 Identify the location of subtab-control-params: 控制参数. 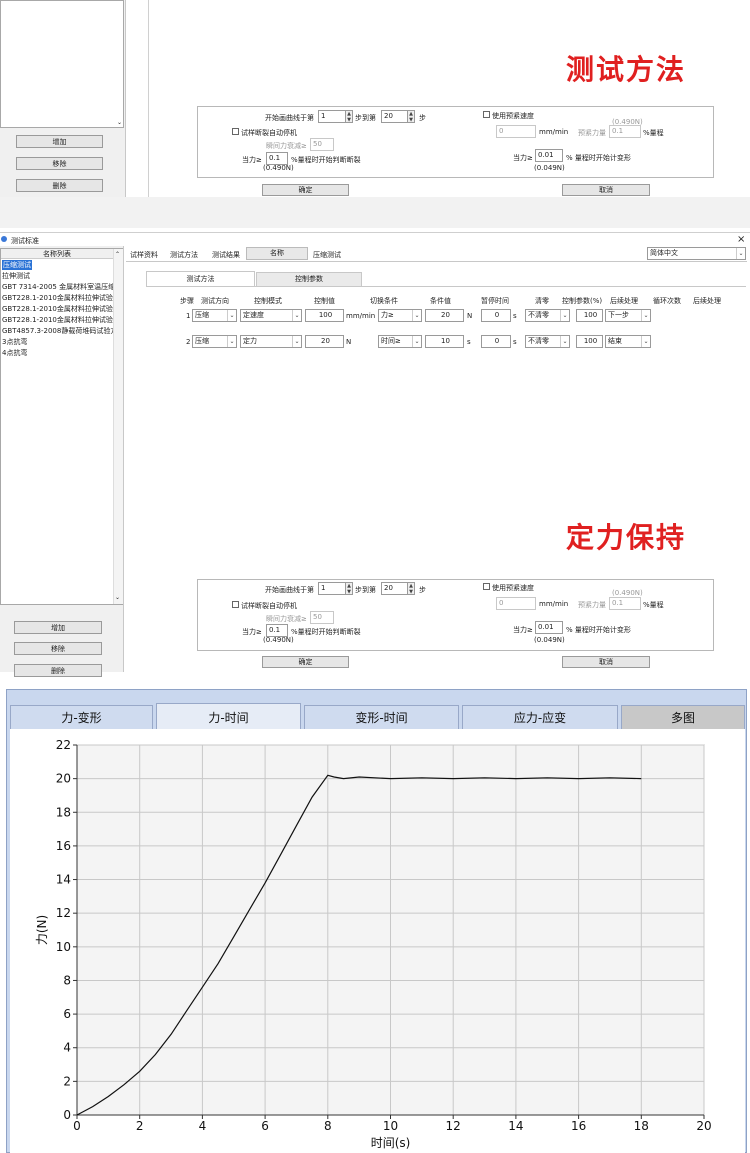
(309, 279).